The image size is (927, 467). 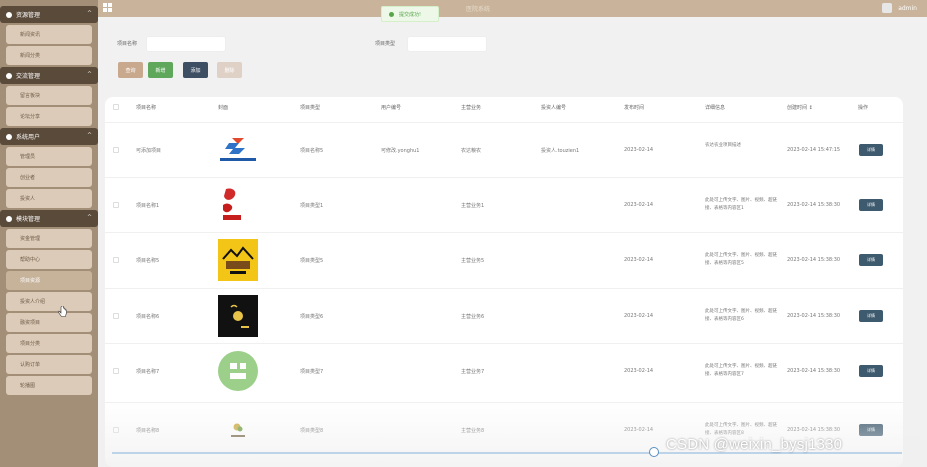 I want to click on cell-project-type: 项目类型1, so click(x=312, y=205).